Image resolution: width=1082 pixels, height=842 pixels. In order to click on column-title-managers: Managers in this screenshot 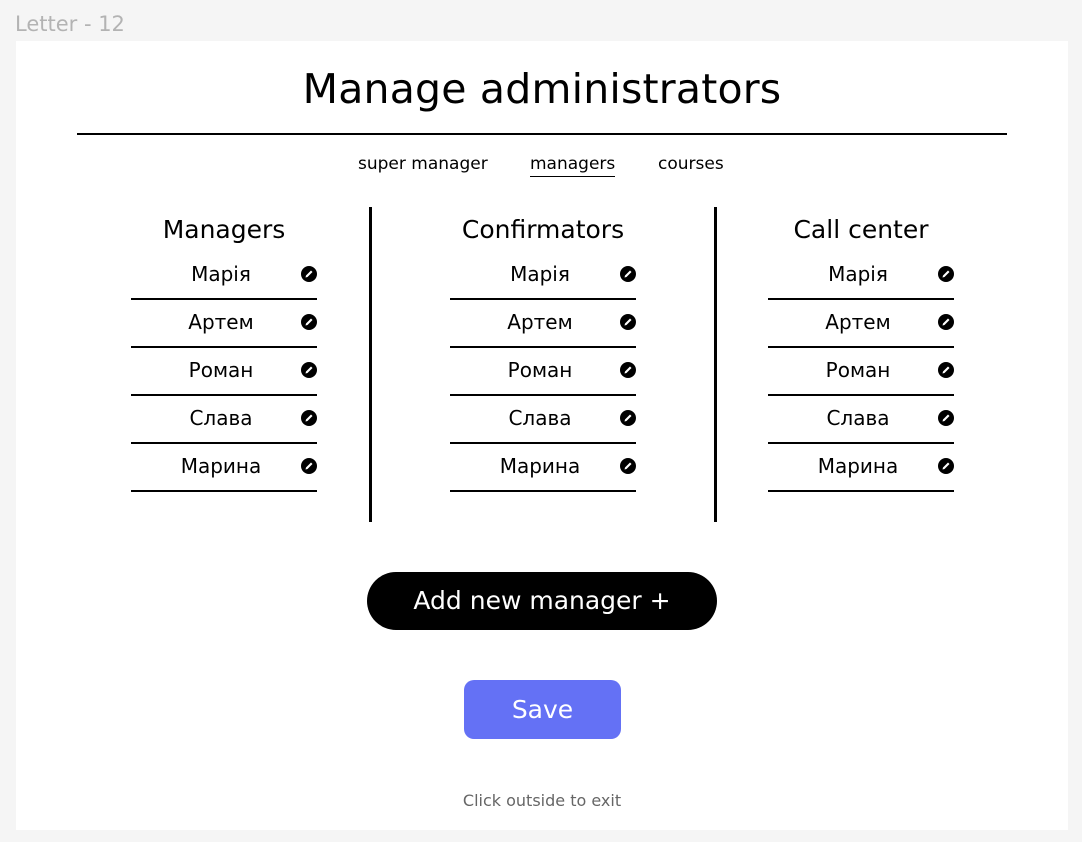, I will do `click(224, 229)`.